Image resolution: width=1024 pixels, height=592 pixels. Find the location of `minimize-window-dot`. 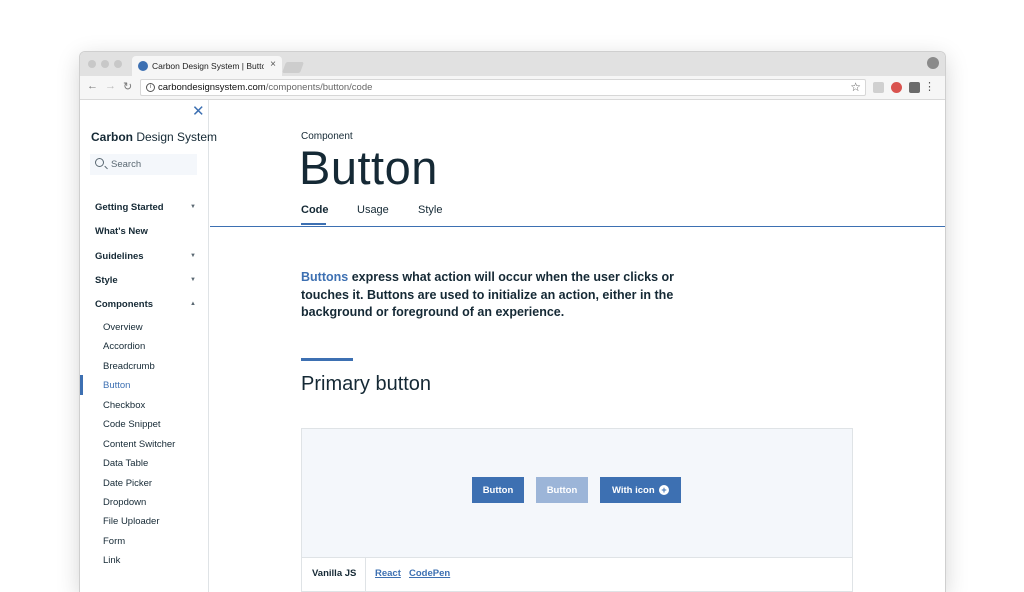

minimize-window-dot is located at coordinates (105, 64).